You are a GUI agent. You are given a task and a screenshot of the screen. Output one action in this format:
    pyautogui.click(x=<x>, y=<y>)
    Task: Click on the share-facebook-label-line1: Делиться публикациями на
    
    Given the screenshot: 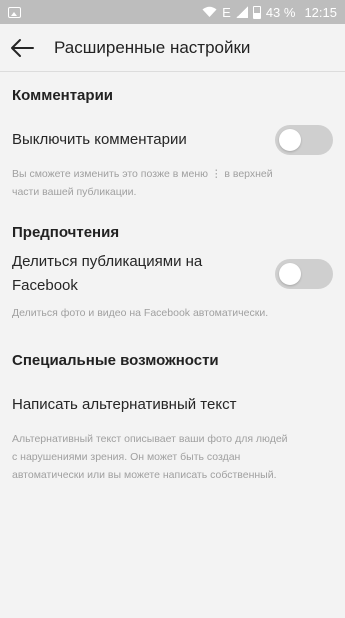 What is the action you would take?
    pyautogui.click(x=107, y=261)
    